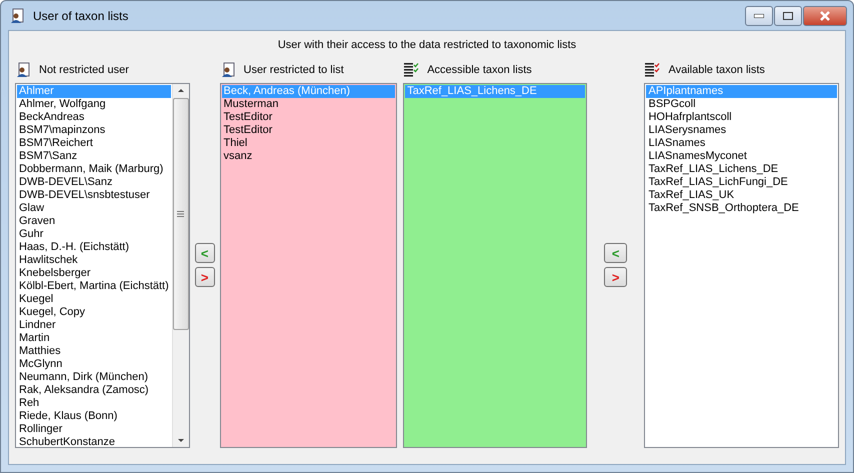 This screenshot has height=473, width=854. I want to click on list-item: Thiel, so click(309, 143).